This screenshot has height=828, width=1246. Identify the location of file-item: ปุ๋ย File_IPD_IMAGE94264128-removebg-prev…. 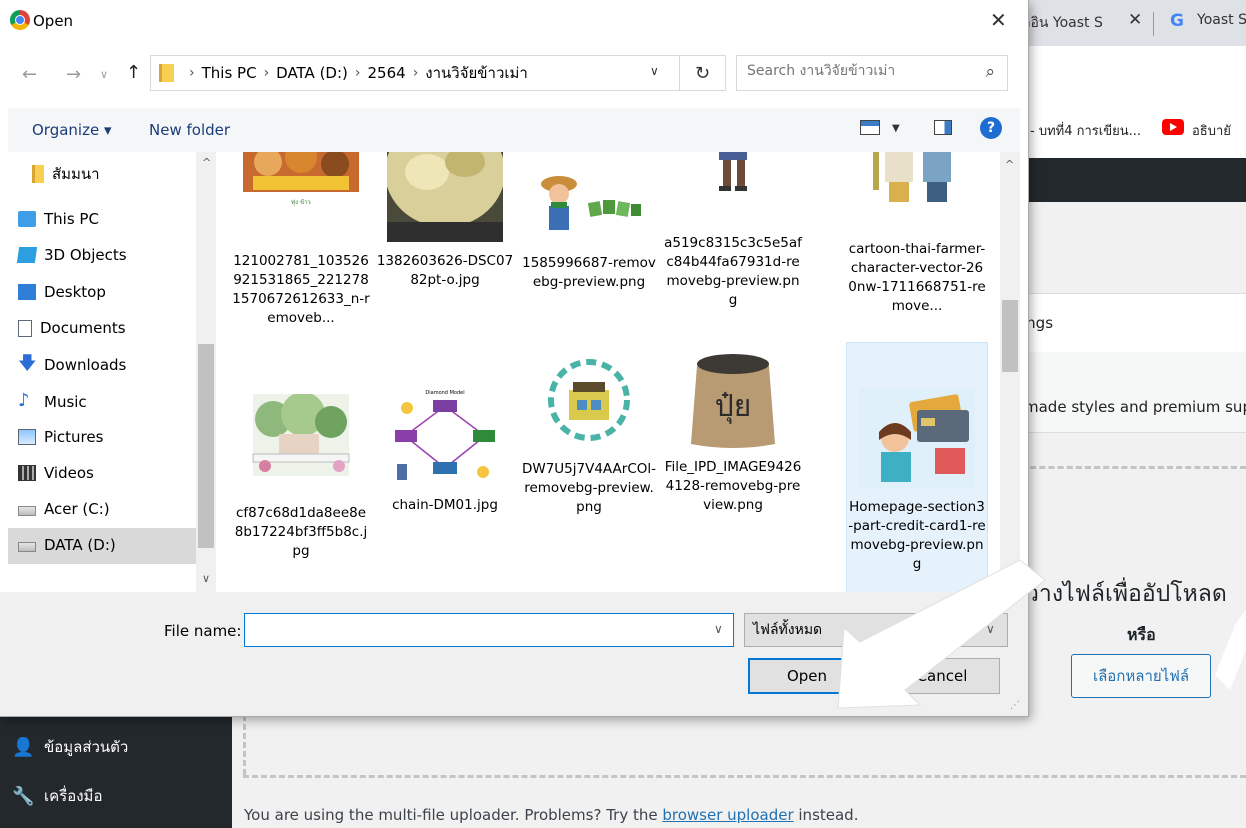
(733, 431).